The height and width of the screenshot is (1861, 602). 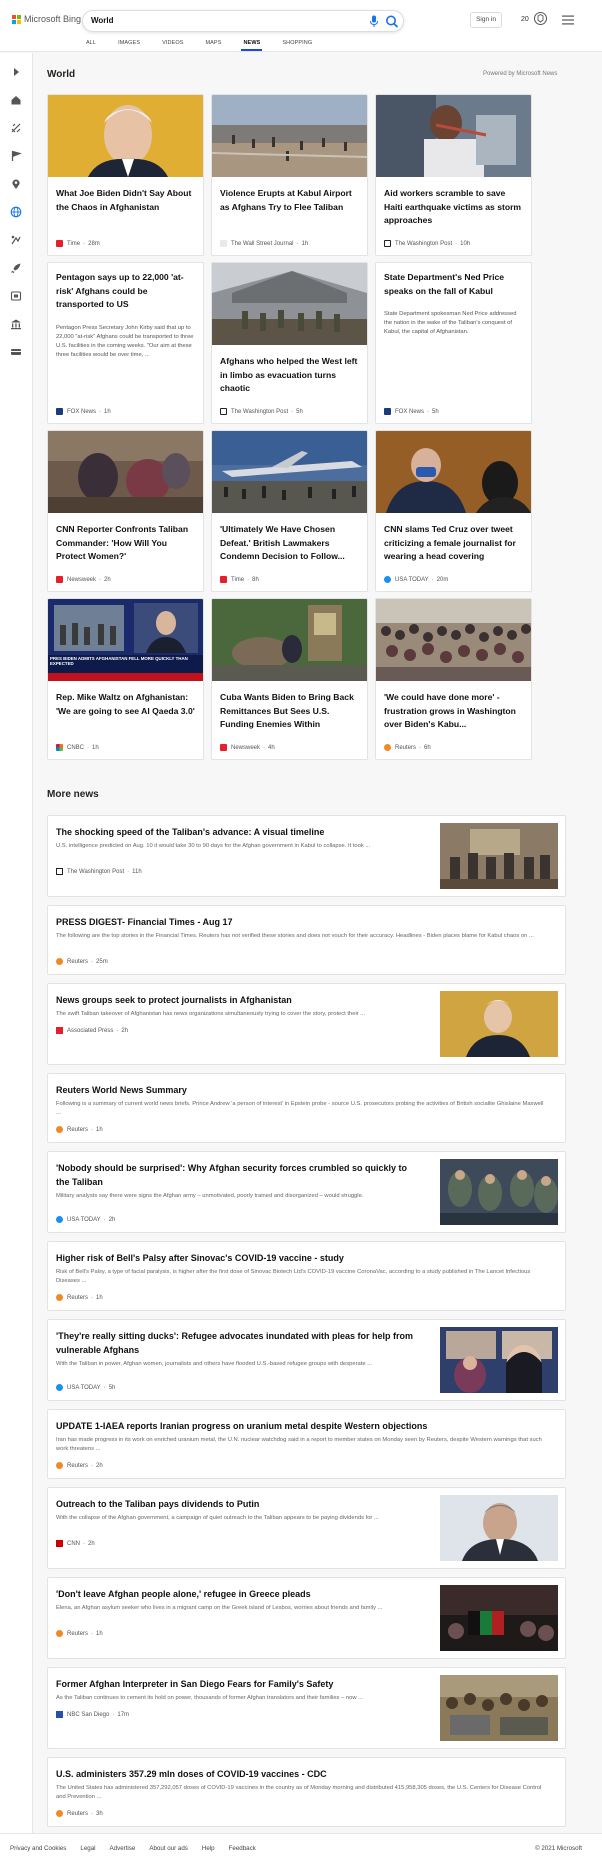 What do you see at coordinates (242, 1848) in the screenshot?
I see `footer-link-feedback: Feedback` at bounding box center [242, 1848].